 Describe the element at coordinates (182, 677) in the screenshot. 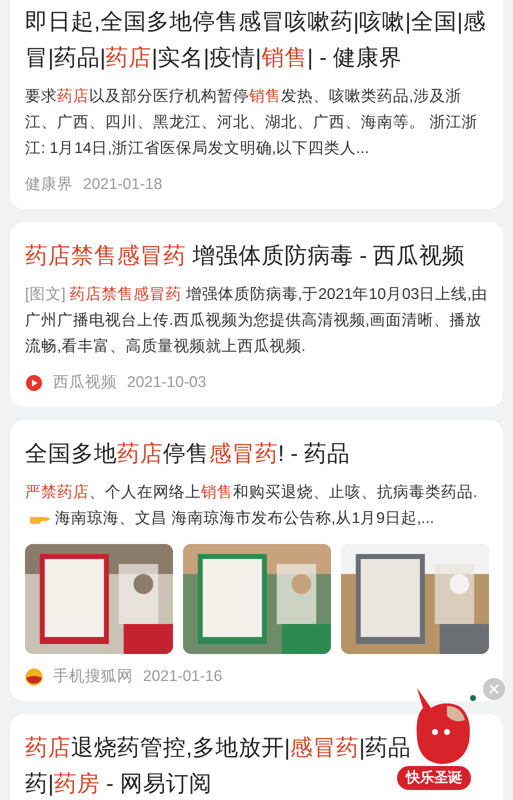

I see `publish-date: 2021-01-16` at that location.